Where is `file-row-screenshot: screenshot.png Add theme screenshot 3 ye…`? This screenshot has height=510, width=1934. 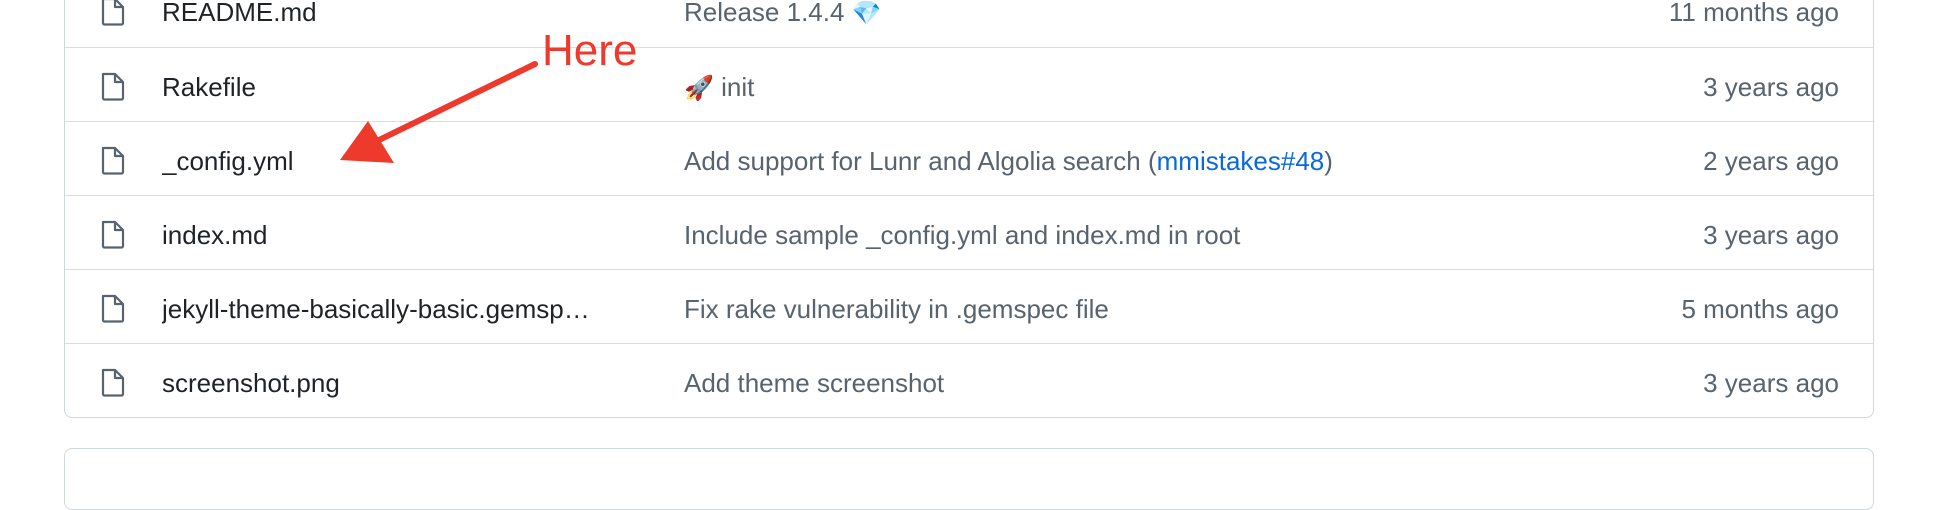 file-row-screenshot: screenshot.png Add theme screenshot 3 ye… is located at coordinates (969, 380).